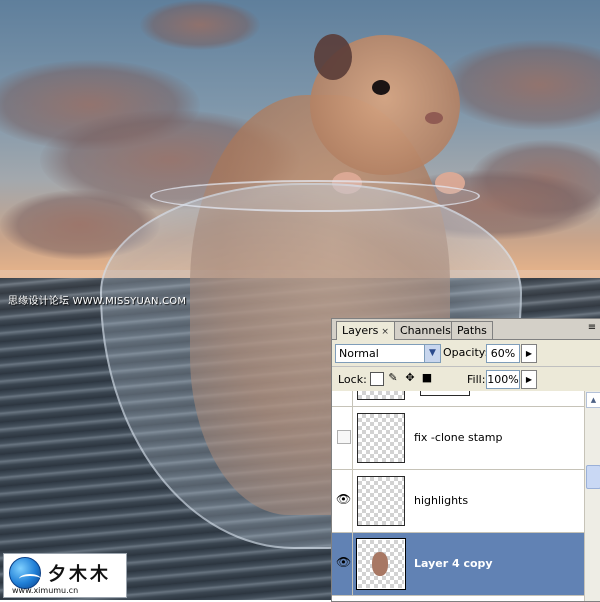 The image size is (600, 602). I want to click on site-logo: 夕木木 www.ximumu.cn, so click(65, 575).